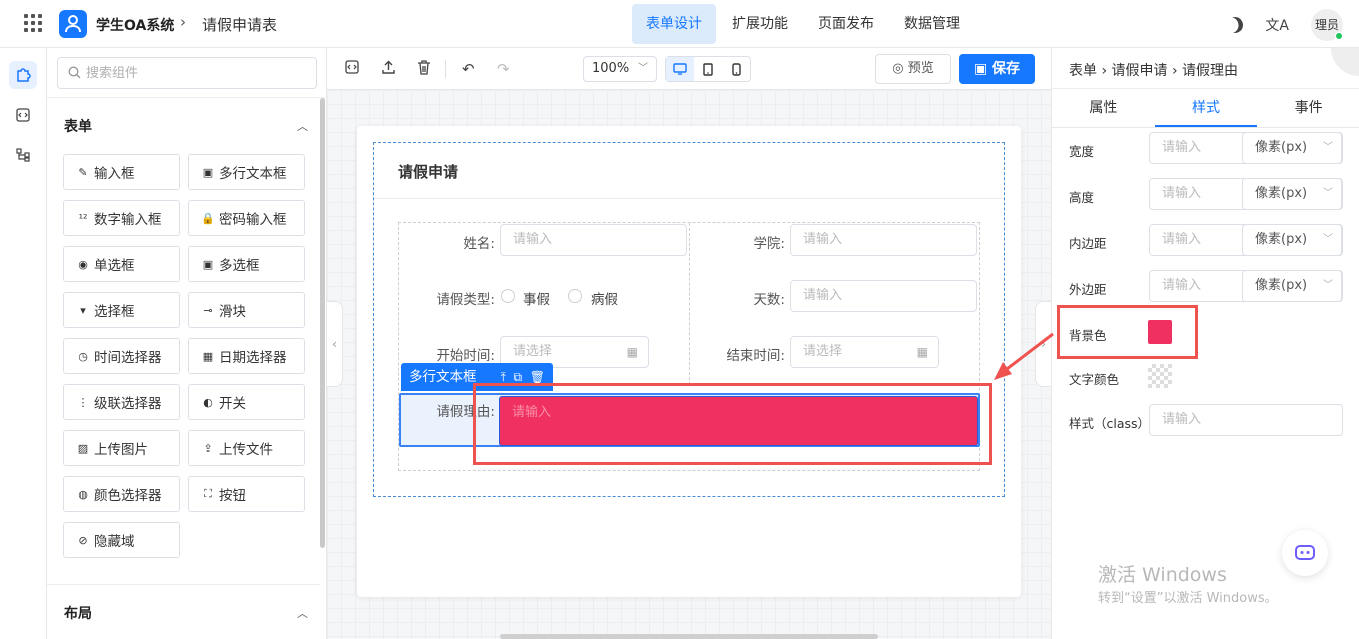  What do you see at coordinates (246, 356) in the screenshot?
I see `component-button: ▦ 日期选择器` at bounding box center [246, 356].